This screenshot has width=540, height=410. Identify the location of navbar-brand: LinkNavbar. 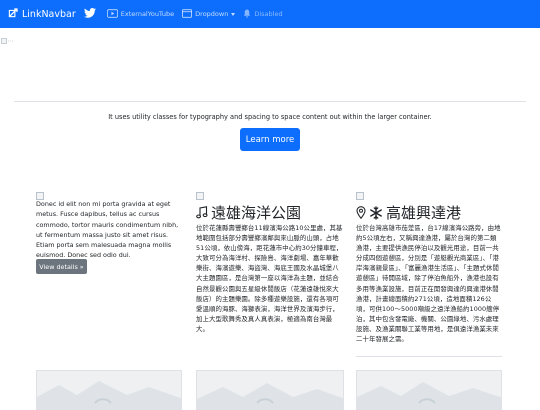
(42, 14).